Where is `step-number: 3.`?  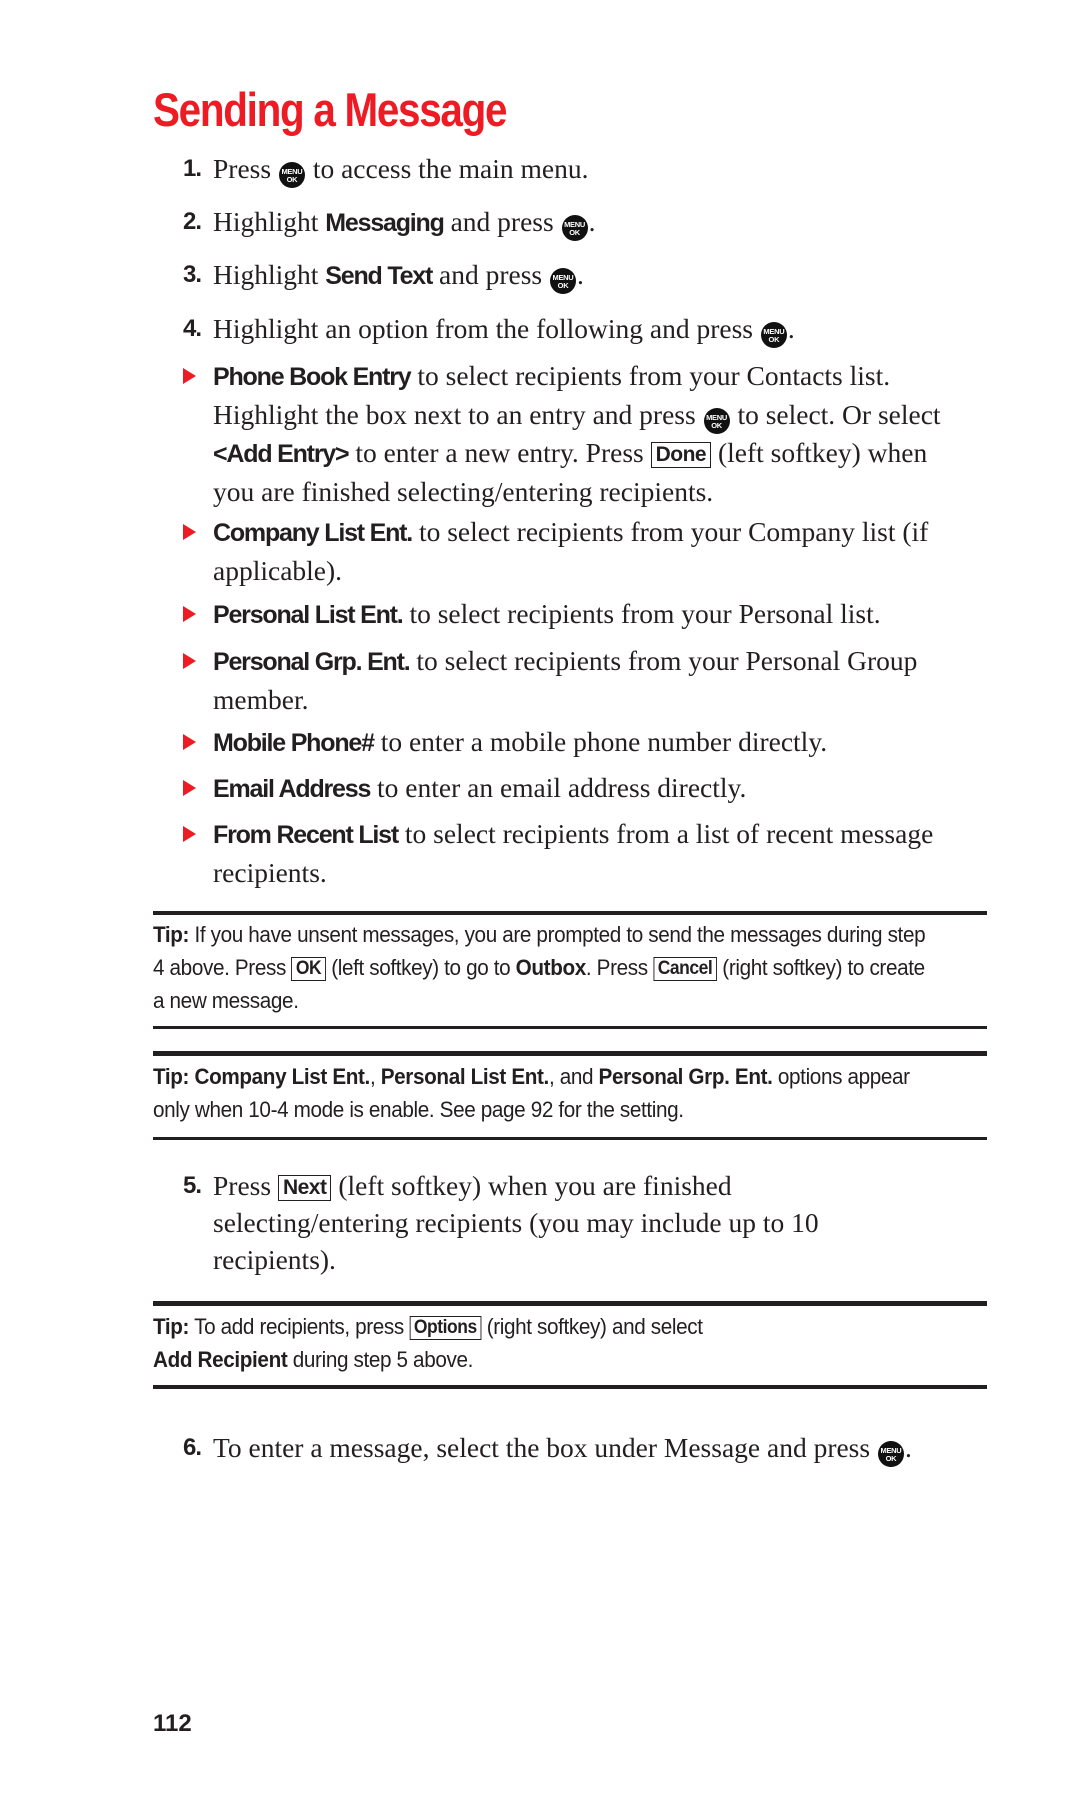
step-number: 3. is located at coordinates (192, 274).